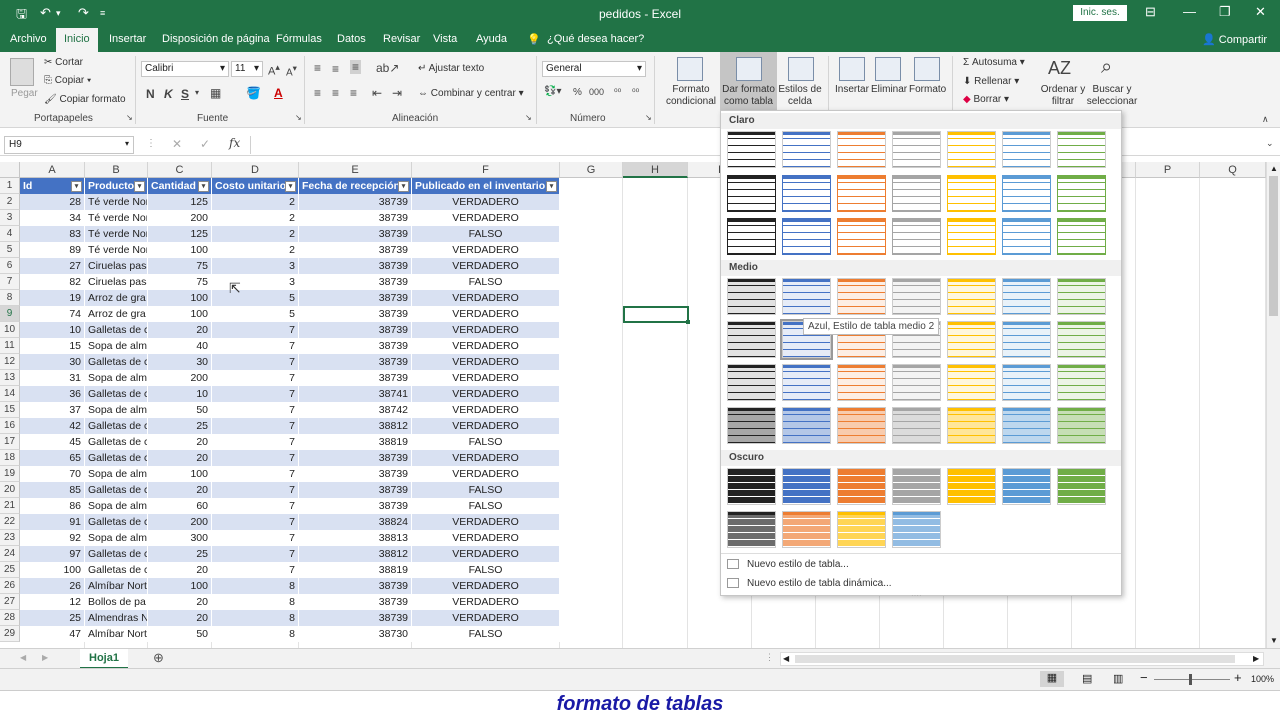  Describe the element at coordinates (691, 96) in the screenshot. I see `conditional-format-button: Formato condicional` at that location.